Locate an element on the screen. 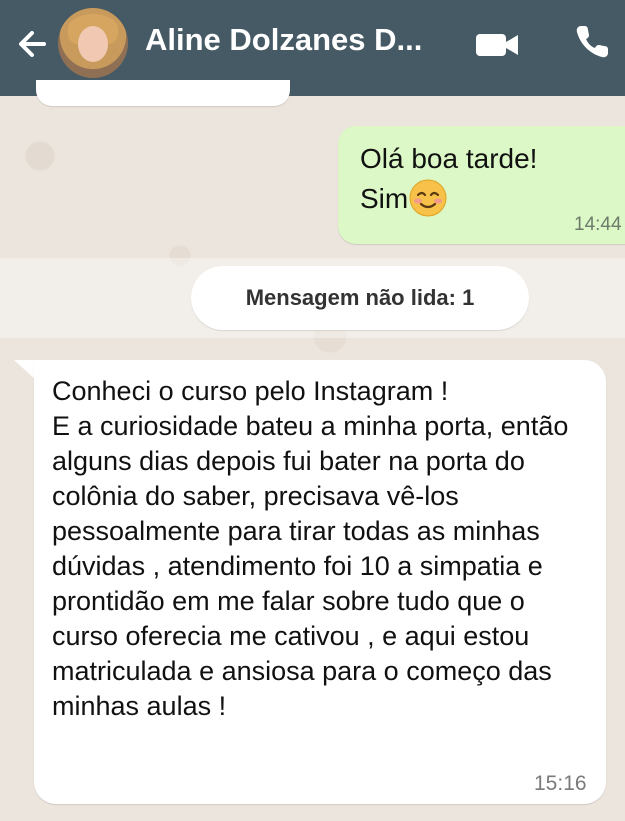 The height and width of the screenshot is (821, 625). outgoing-message-text: Olá boa tarde! Sim is located at coordinates (448, 179).